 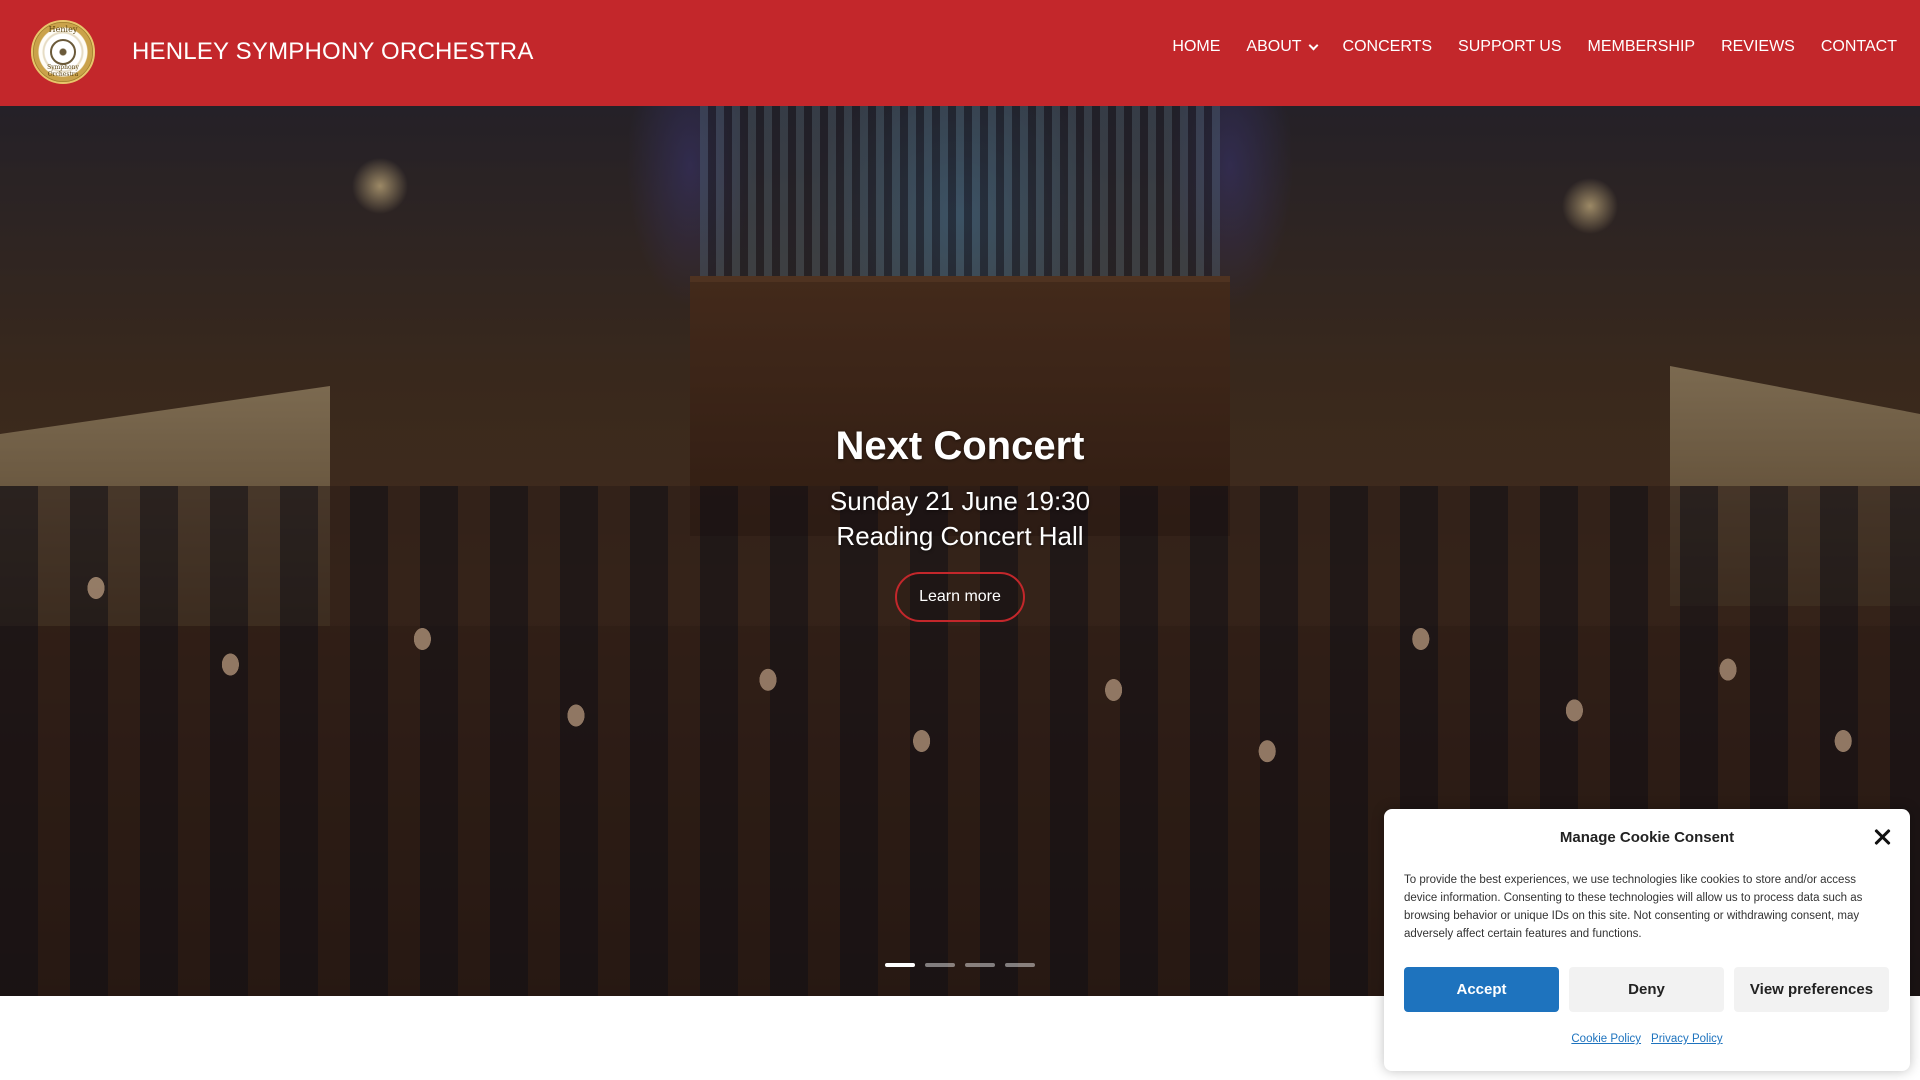 I want to click on chevron-down-icon, so click(x=1313, y=45).